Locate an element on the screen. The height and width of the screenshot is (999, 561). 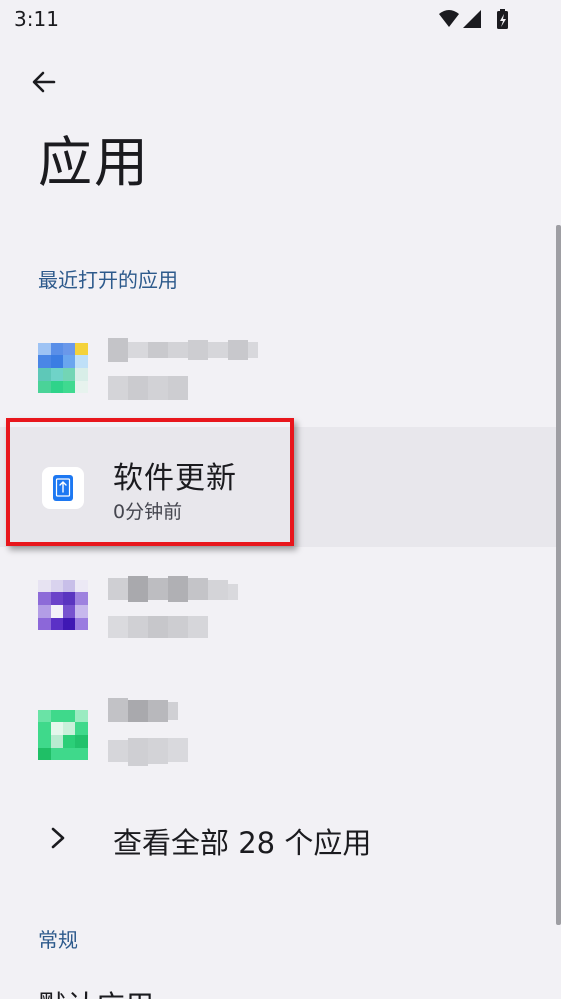
battery-charging-icon is located at coordinates (502, 19).